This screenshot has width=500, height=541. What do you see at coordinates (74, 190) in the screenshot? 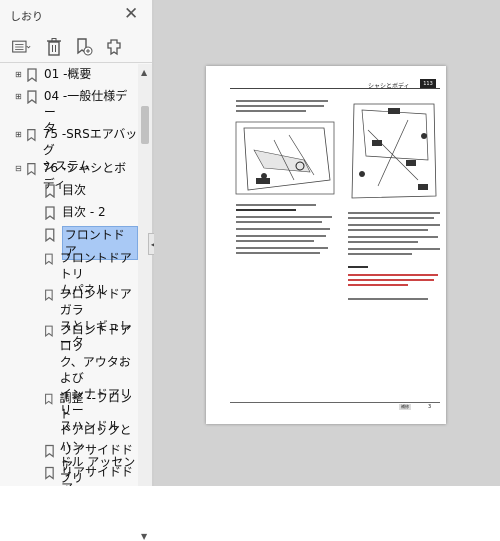
I see `bookmark-label: 目次` at bounding box center [74, 190].